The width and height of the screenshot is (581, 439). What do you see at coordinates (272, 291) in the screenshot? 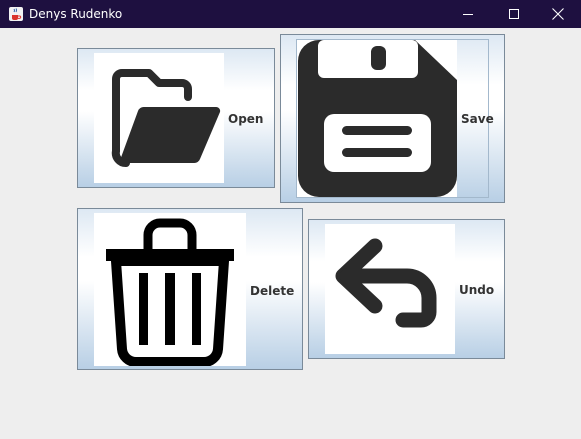
I see `delete-label: Delete` at bounding box center [272, 291].